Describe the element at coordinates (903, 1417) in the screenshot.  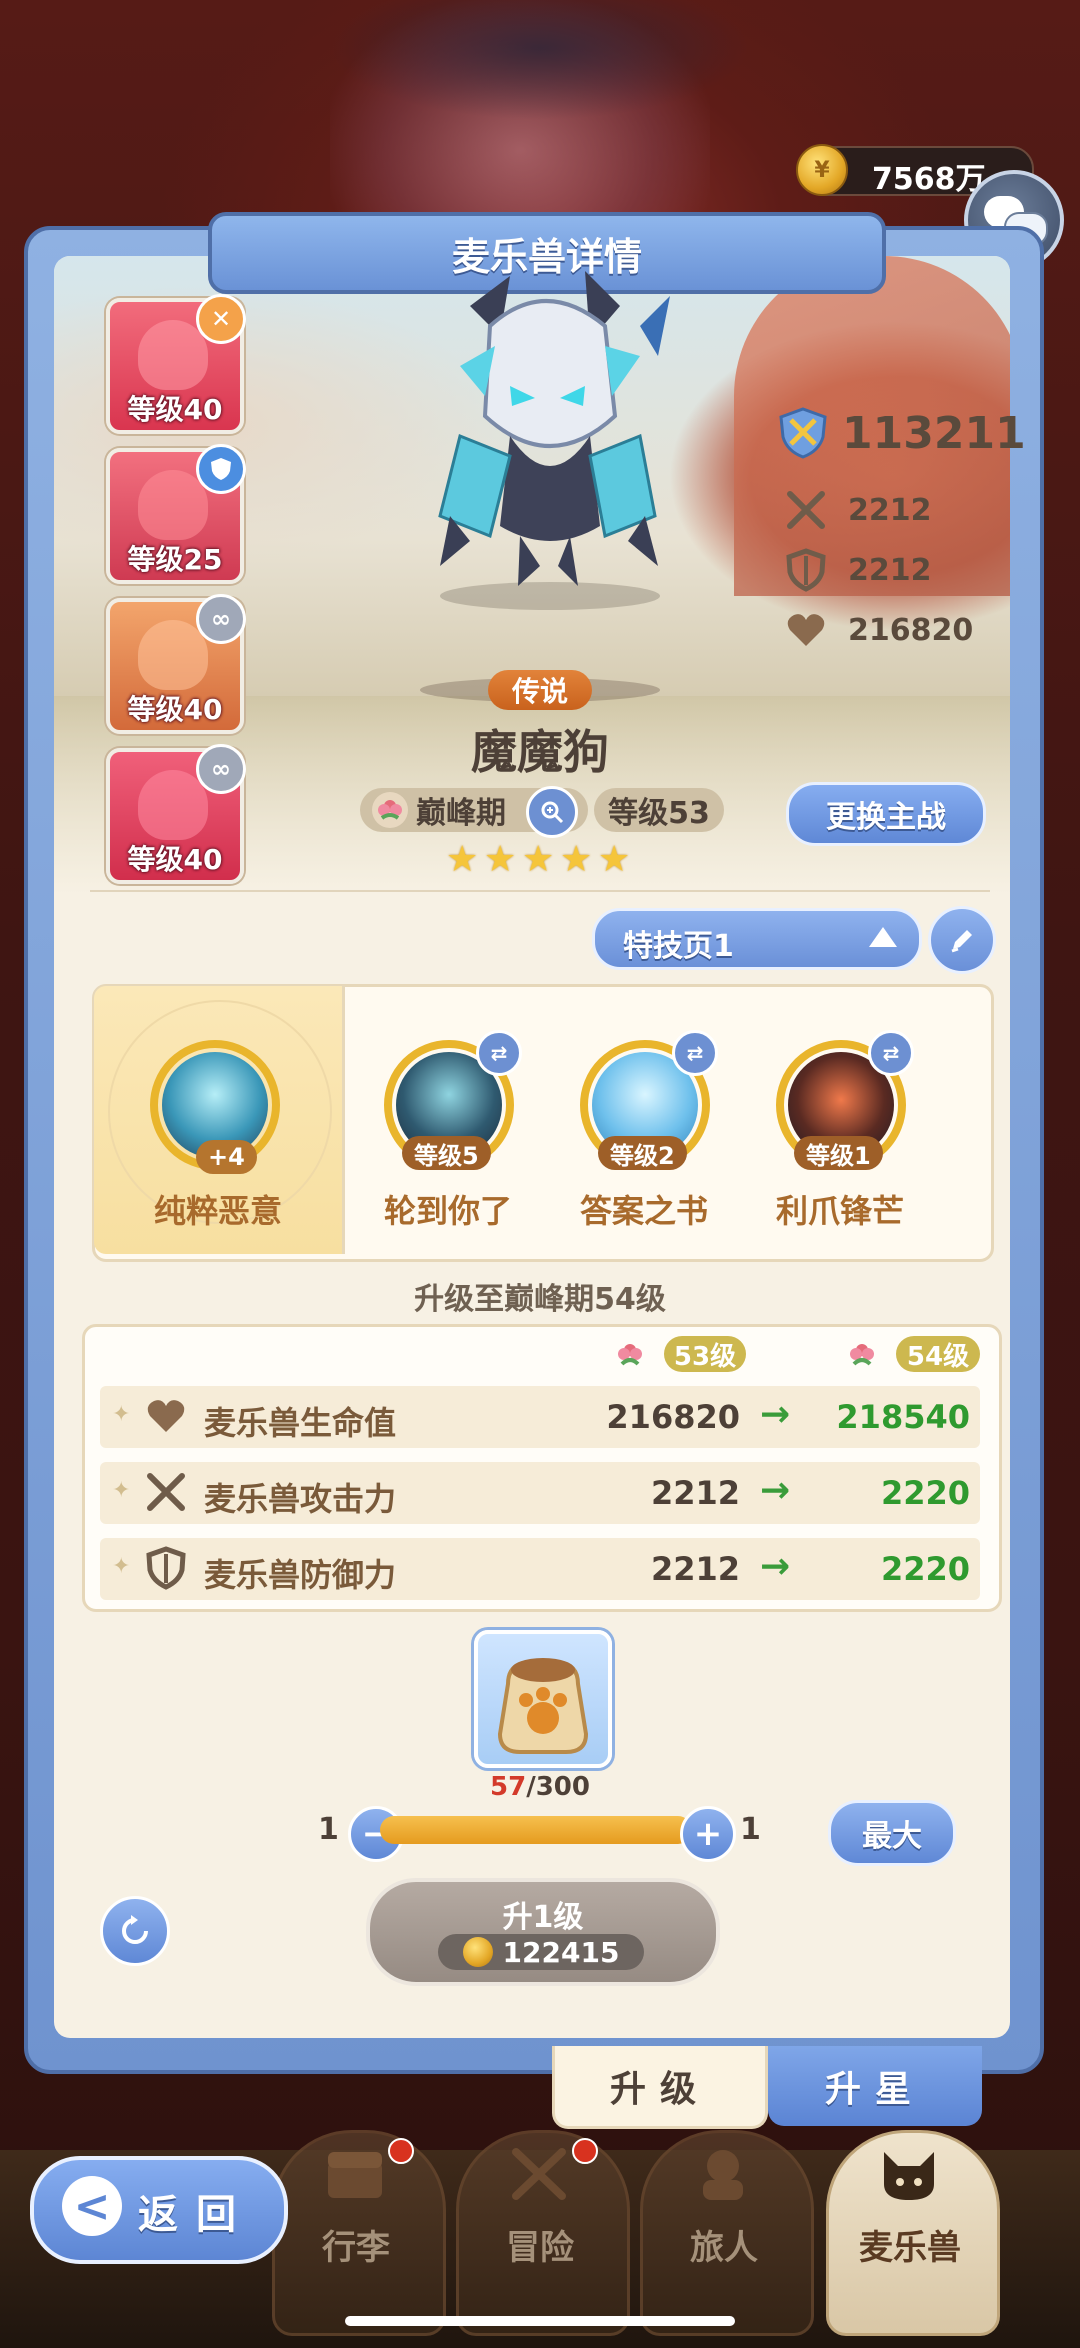
I see `row-next: 218540` at that location.